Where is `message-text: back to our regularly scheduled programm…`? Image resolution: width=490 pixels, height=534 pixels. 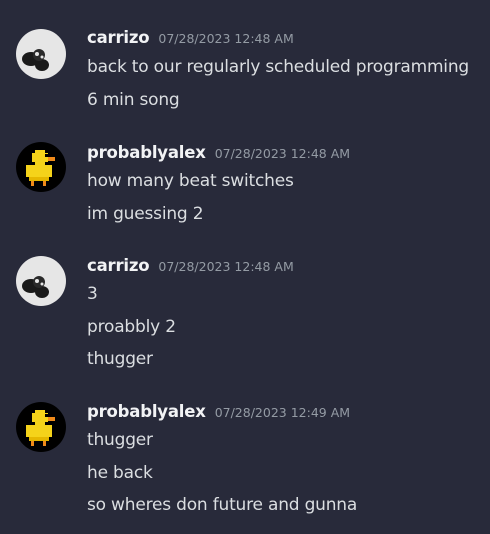 message-text: back to our regularly scheduled programm… is located at coordinates (278, 67).